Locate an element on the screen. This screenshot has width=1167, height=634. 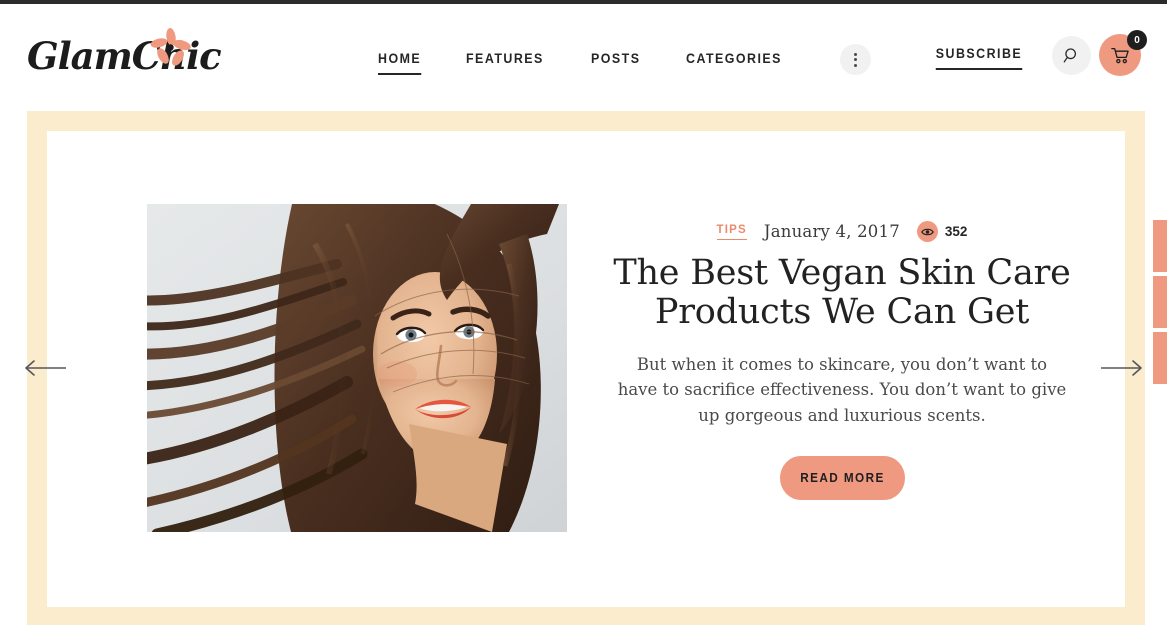
carousel-prev-button is located at coordinates (45, 368).